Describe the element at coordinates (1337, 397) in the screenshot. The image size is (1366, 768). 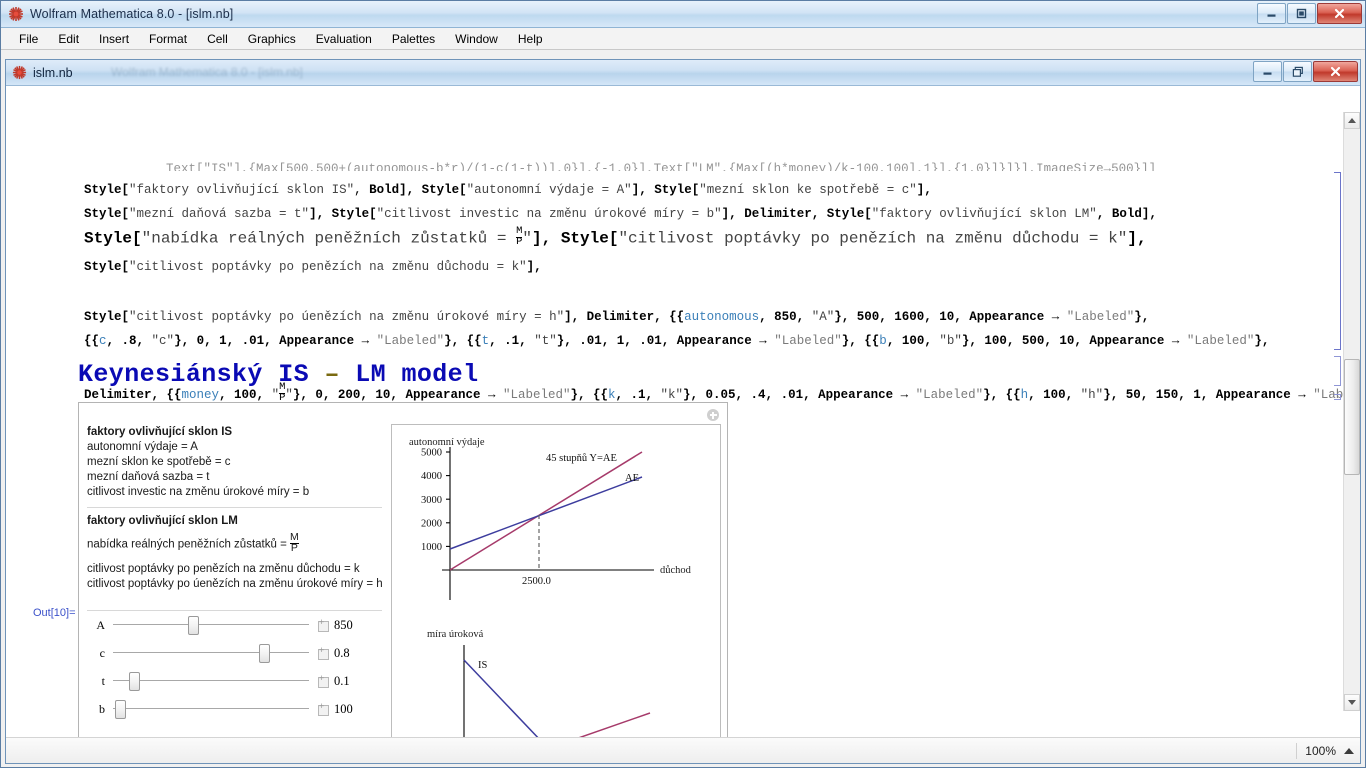
I see `cell-bracket-output` at that location.